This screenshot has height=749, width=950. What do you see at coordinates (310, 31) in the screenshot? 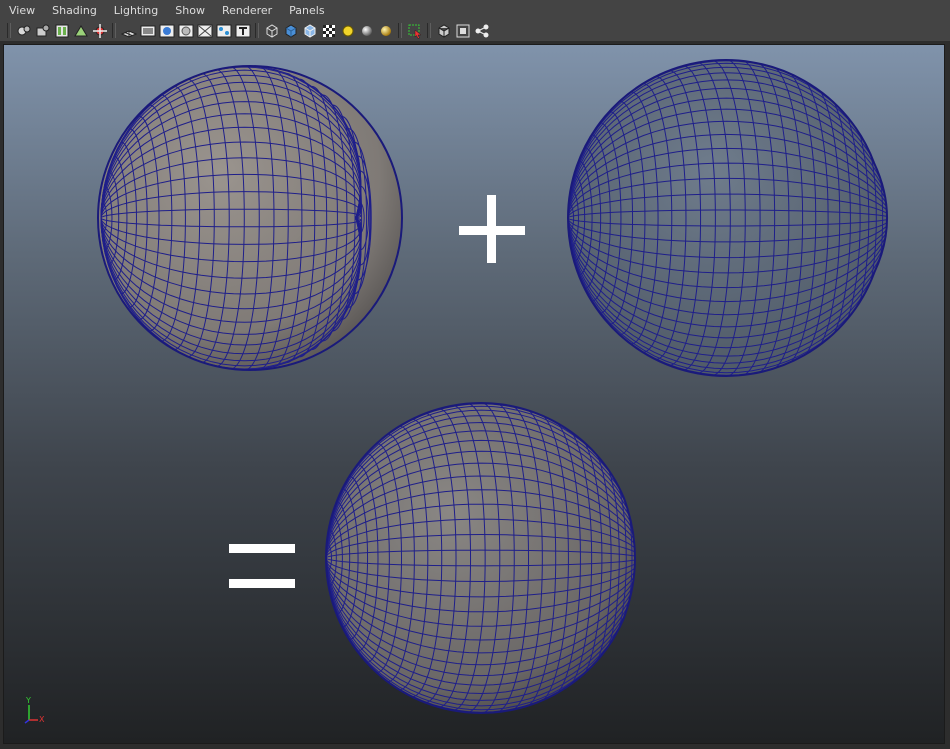
I see `wireframe-on-shaded-icon` at bounding box center [310, 31].